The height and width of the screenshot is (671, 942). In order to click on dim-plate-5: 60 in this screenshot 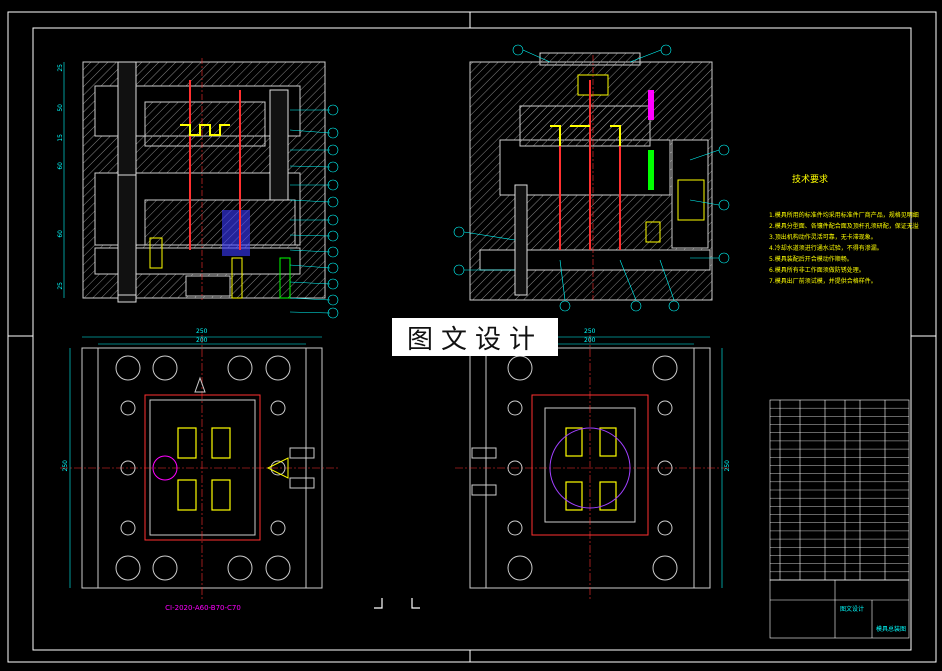, I will do `click(60, 234)`.